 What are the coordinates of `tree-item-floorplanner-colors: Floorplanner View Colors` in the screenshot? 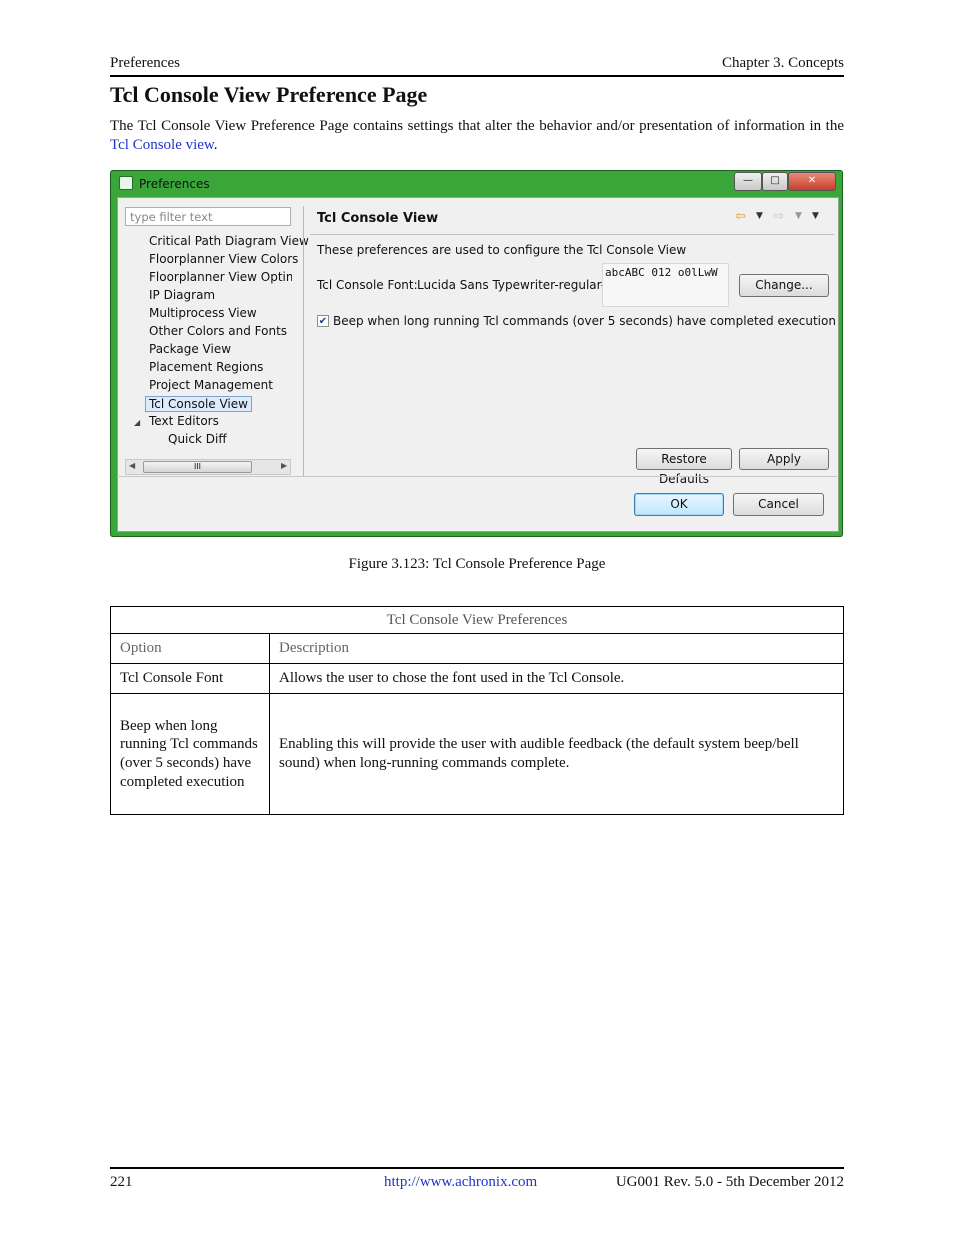 It's located at (223, 259).